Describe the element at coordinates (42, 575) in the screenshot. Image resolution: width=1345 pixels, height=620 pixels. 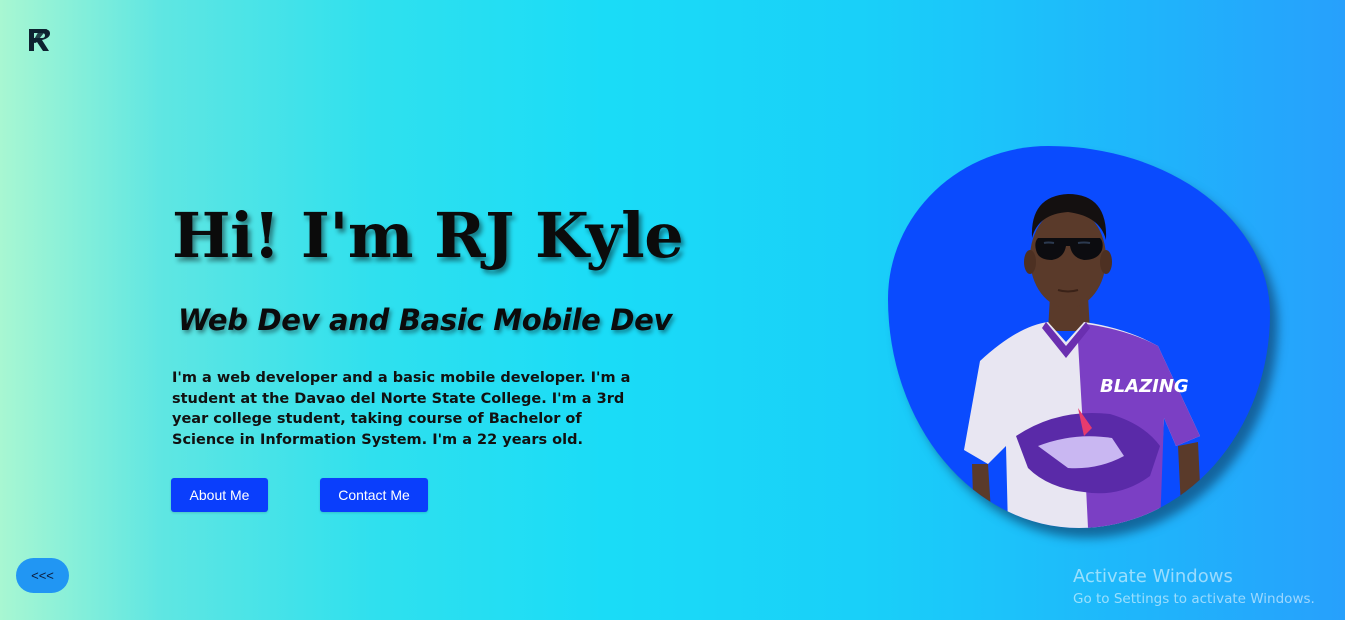
I see `back-button: <<<` at that location.